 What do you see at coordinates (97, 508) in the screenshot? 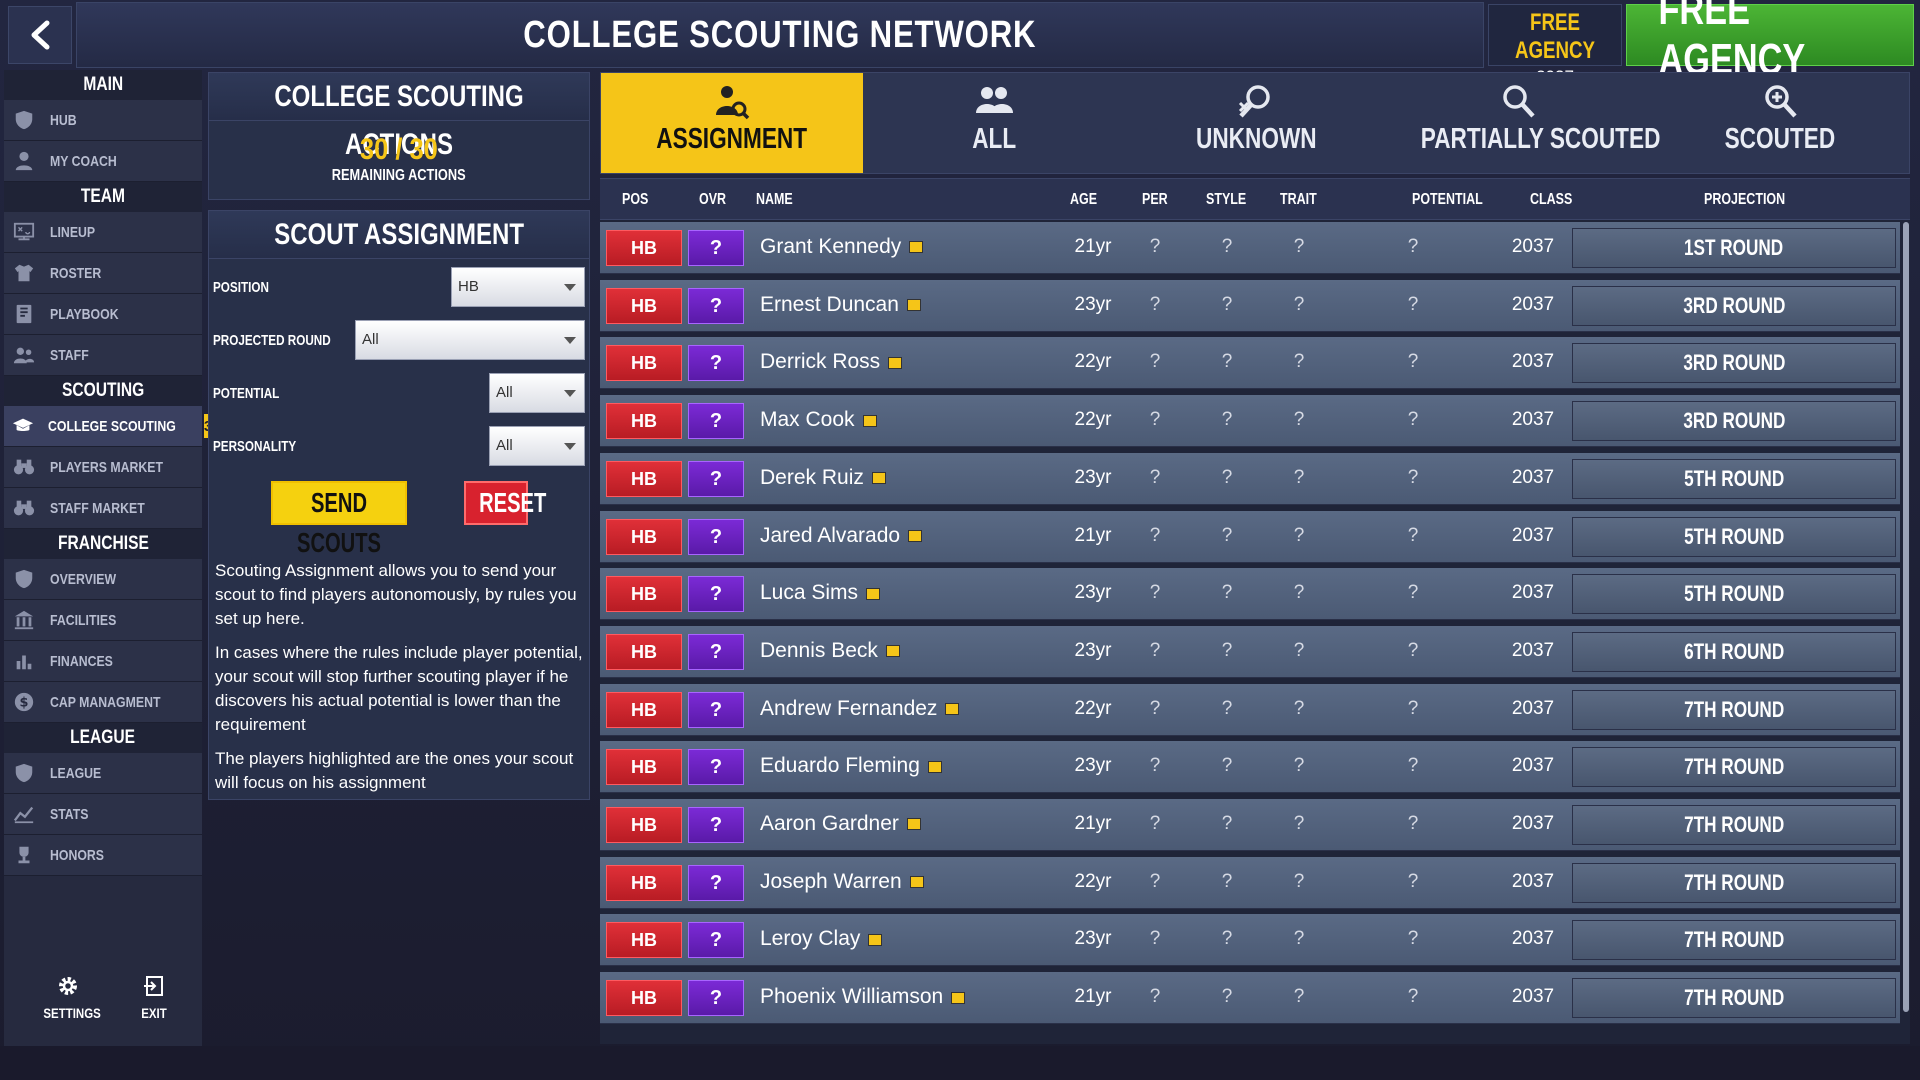
I see `sidebar-item-label: STAFF MARKET` at bounding box center [97, 508].